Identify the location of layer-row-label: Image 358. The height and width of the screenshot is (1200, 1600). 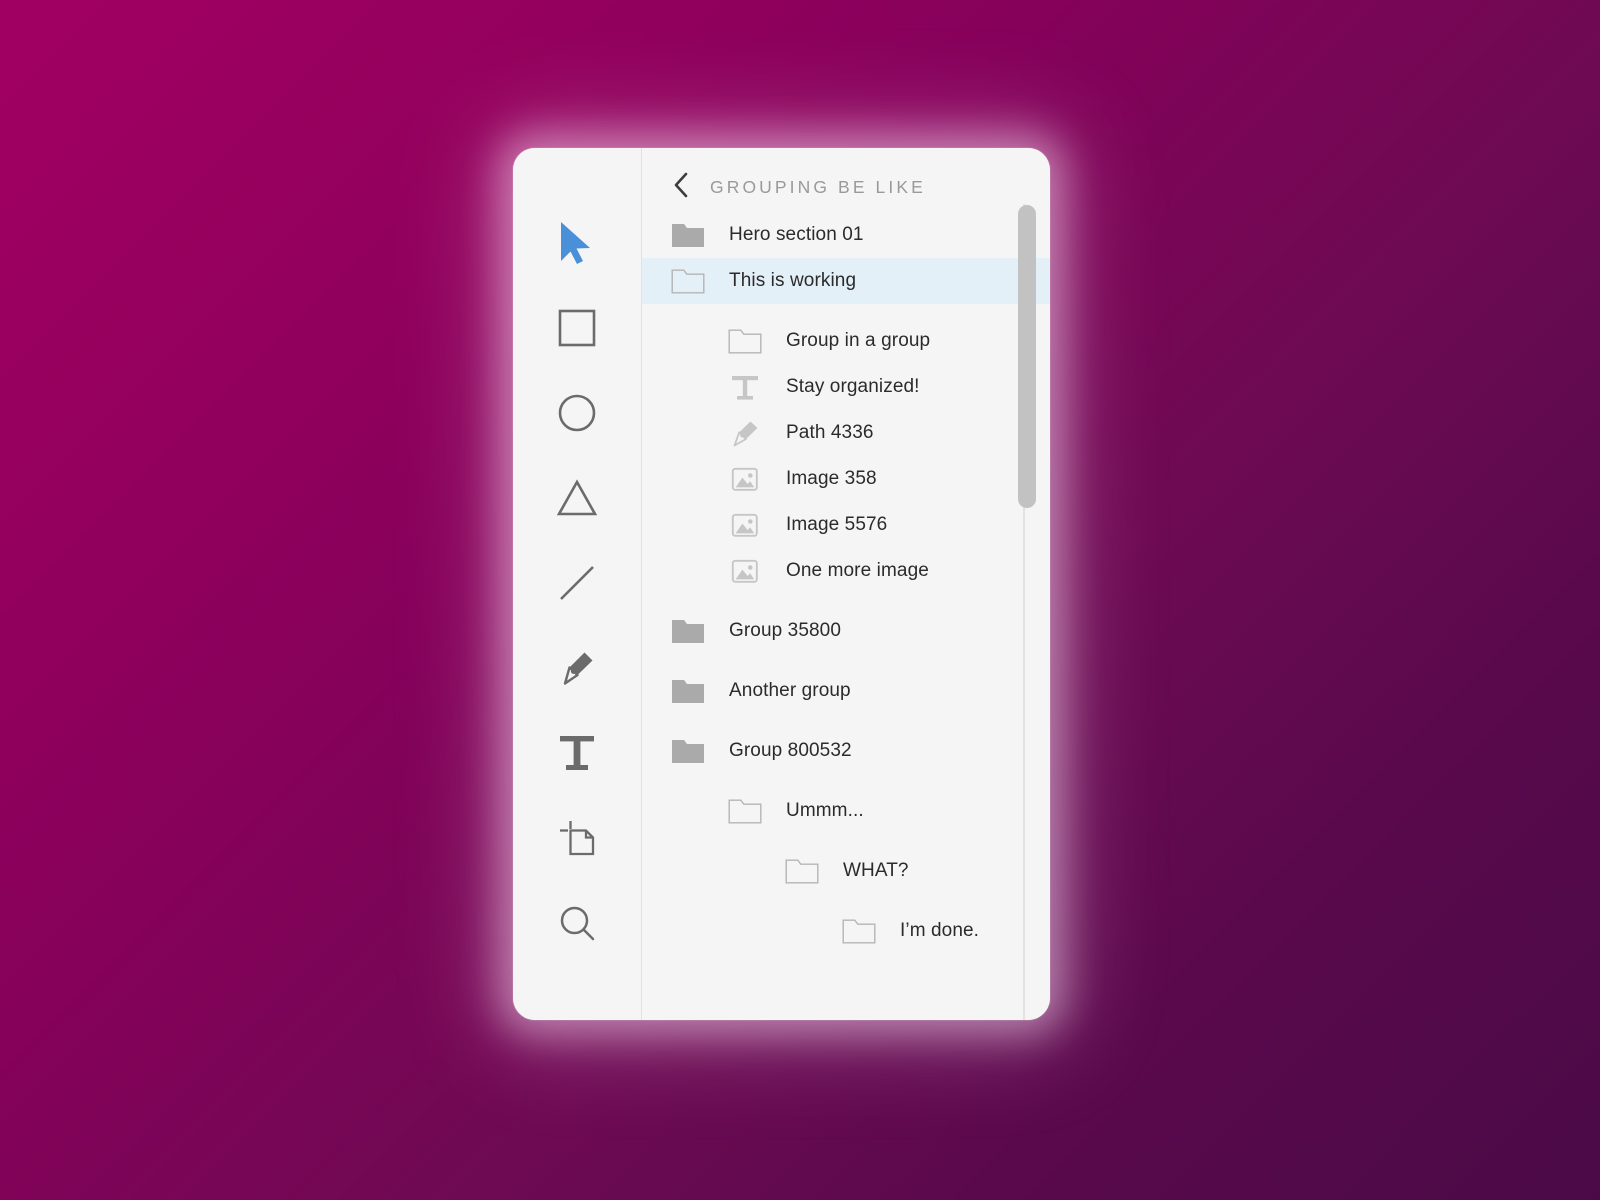
(831, 478).